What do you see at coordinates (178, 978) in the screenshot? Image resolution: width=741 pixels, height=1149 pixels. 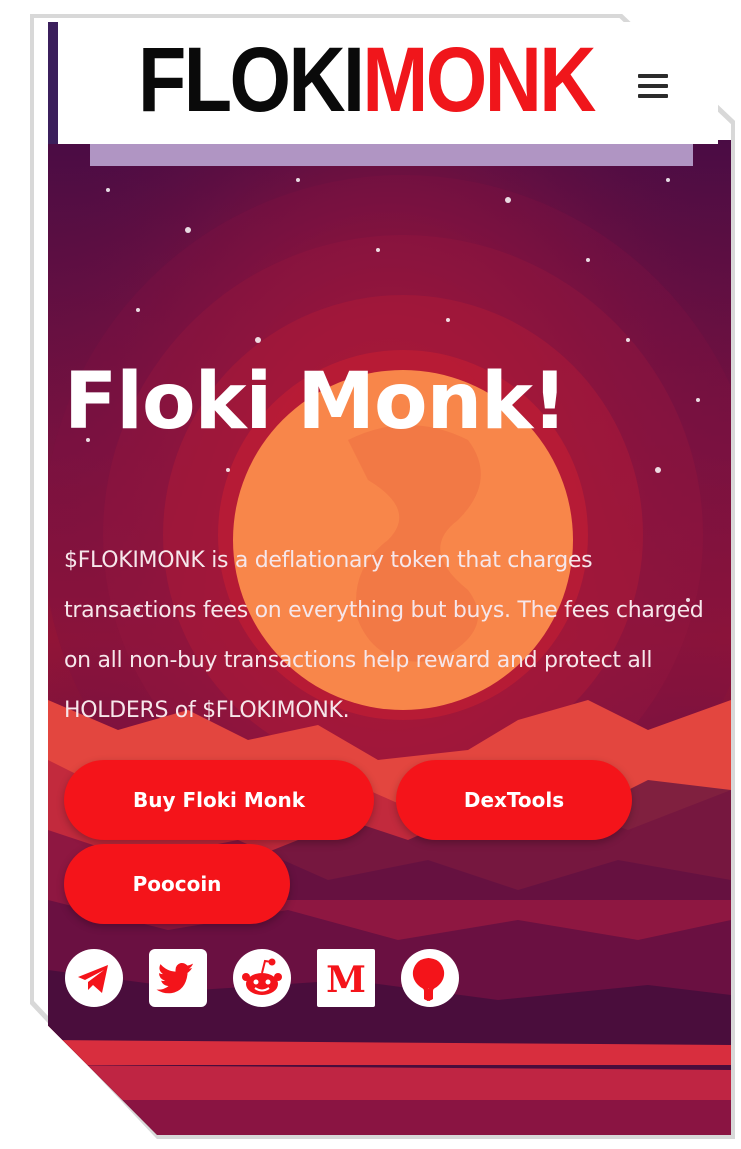 I see `twitter-icon` at bounding box center [178, 978].